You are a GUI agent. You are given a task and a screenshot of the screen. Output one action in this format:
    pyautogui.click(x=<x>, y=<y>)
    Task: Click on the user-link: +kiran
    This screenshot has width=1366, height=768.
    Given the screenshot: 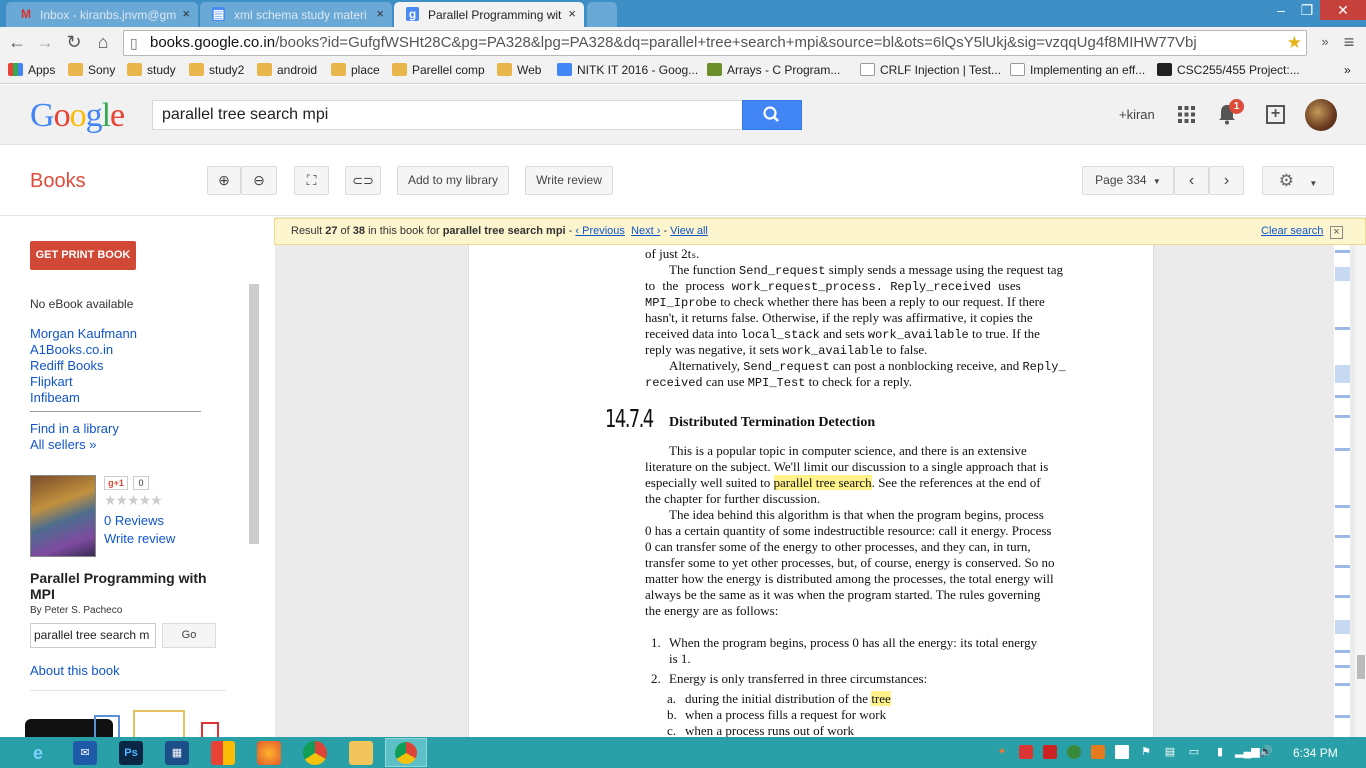 What is the action you would take?
    pyautogui.click(x=1137, y=114)
    